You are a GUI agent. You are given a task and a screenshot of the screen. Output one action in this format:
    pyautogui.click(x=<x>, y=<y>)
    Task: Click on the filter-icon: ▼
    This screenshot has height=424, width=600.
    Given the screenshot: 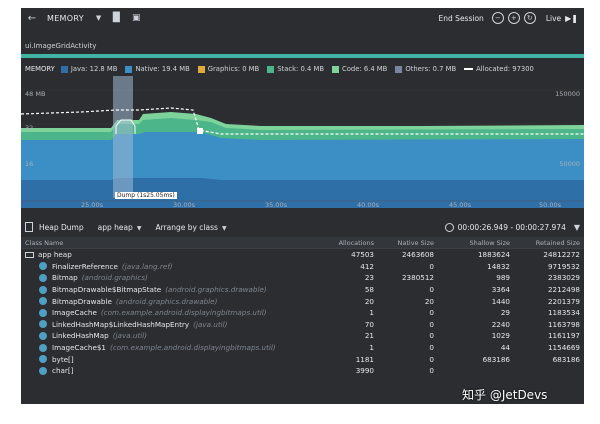 What is the action you would take?
    pyautogui.click(x=577, y=227)
    